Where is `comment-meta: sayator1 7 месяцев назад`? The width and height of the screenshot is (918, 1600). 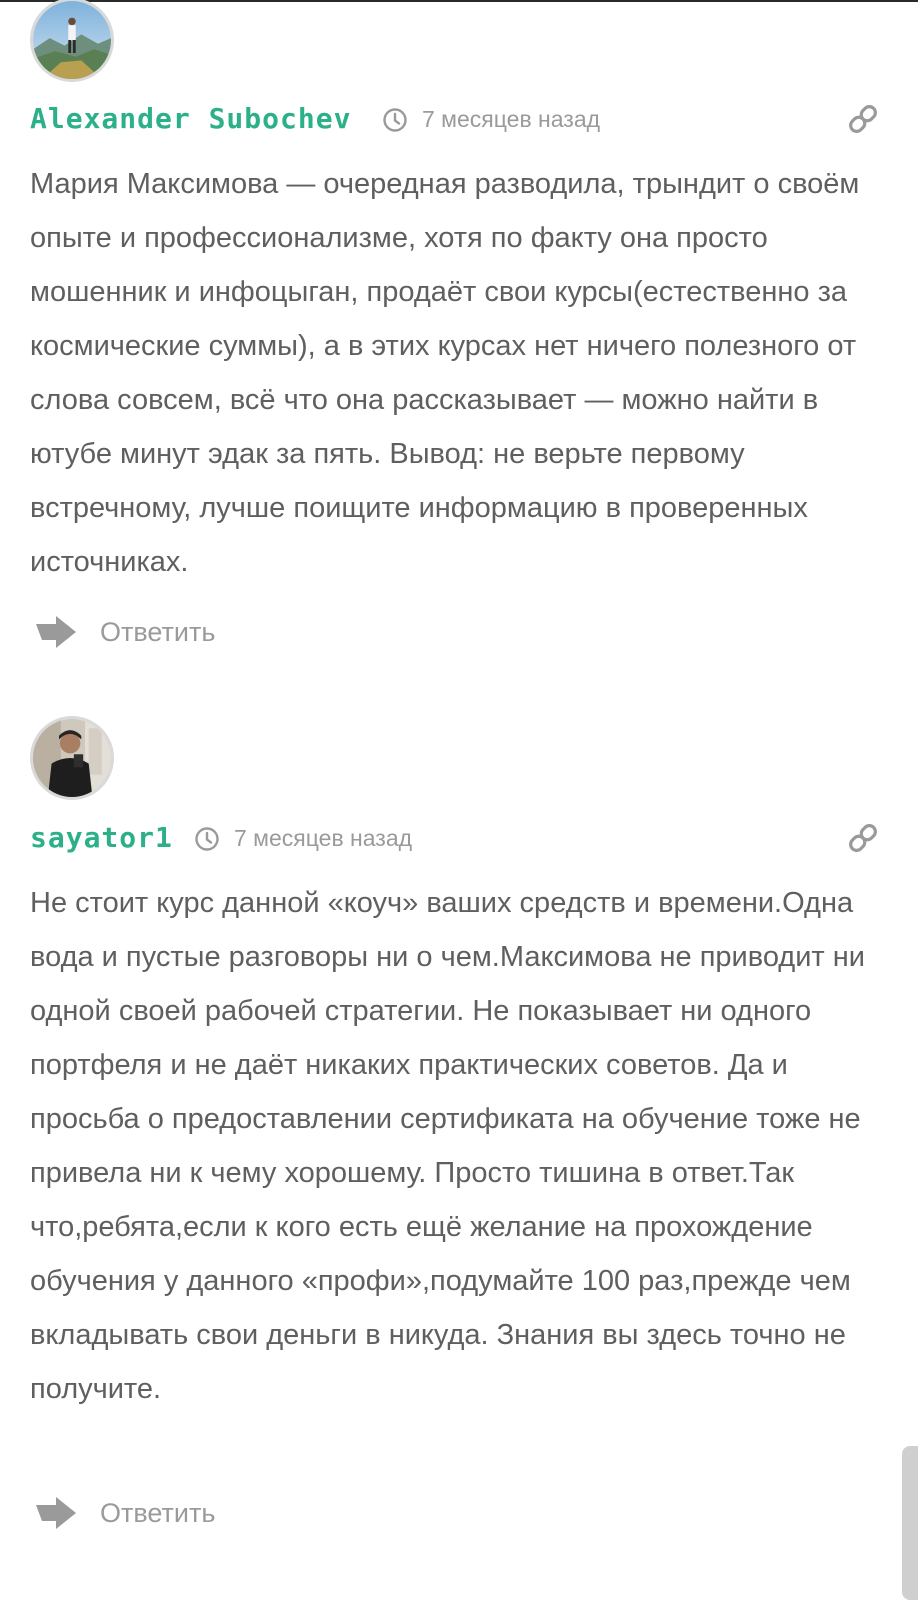
comment-meta: sayator1 7 месяцев назад is located at coordinates (455, 839).